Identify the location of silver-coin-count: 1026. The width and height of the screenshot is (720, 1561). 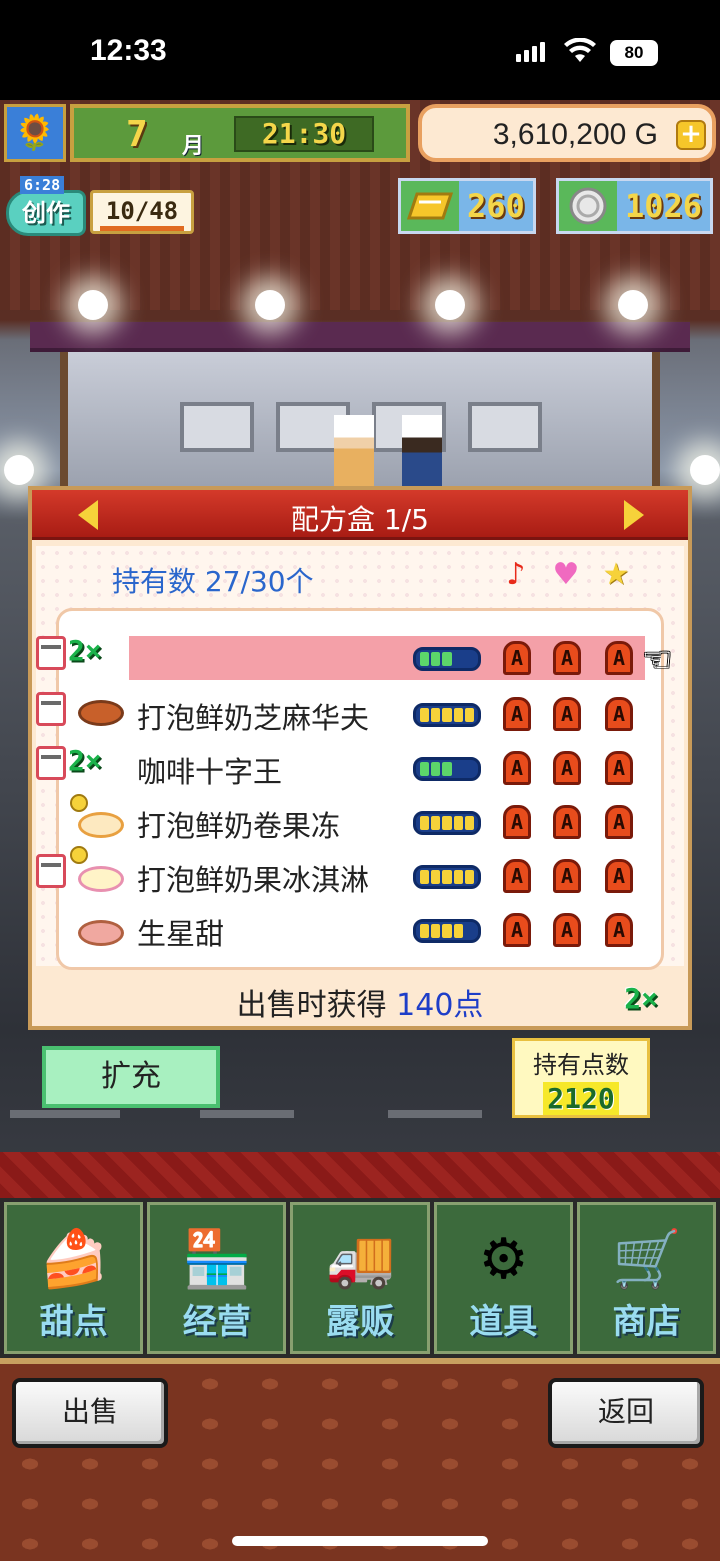
(664, 206).